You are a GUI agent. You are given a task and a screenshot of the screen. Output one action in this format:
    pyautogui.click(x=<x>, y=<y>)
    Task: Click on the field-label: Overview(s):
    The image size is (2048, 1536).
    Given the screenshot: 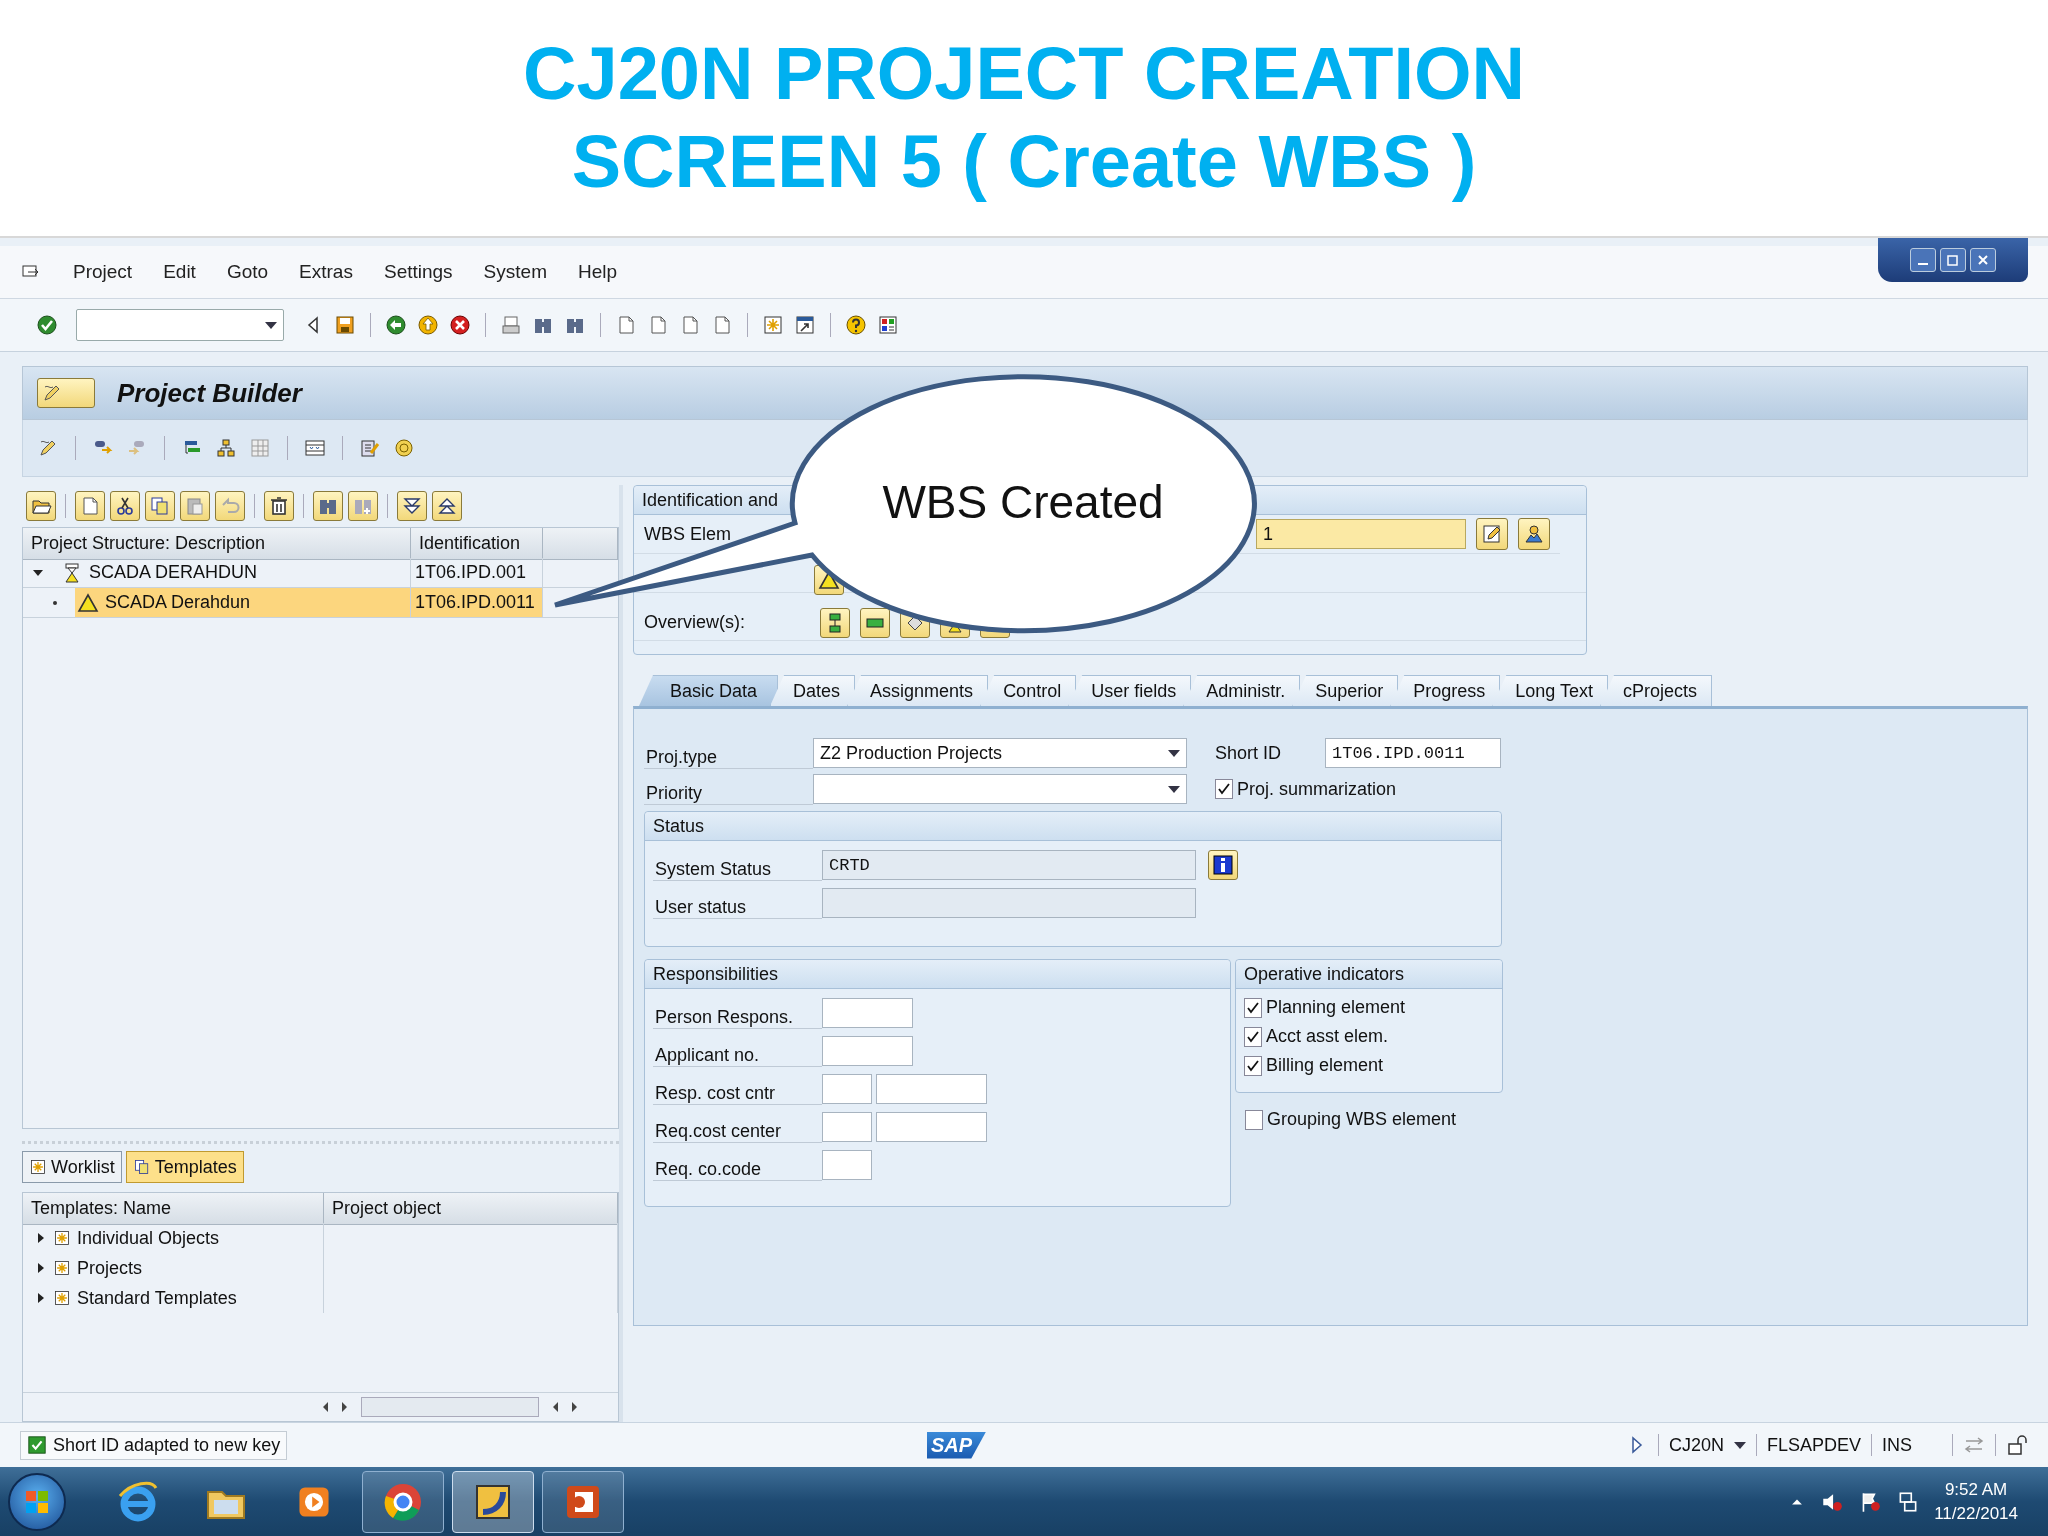 What is the action you would take?
    pyautogui.click(x=695, y=622)
    